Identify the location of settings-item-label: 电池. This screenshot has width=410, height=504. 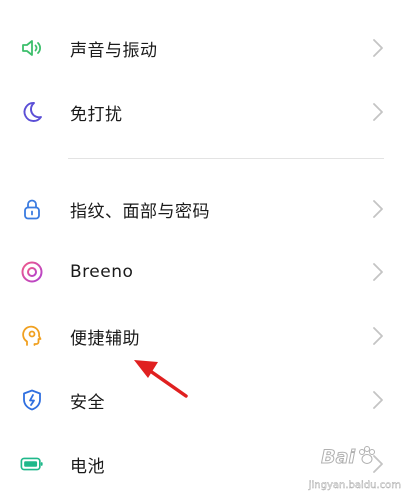
(87, 466).